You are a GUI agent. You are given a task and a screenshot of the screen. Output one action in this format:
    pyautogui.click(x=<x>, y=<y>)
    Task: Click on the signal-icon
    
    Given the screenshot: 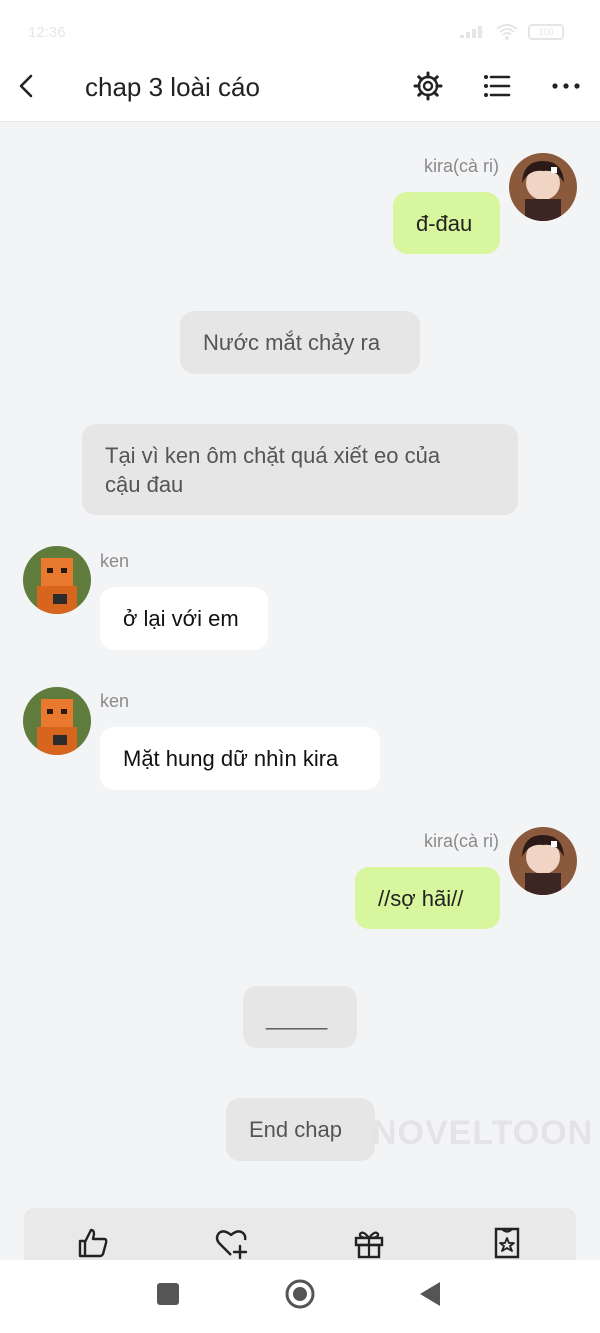 What is the action you would take?
    pyautogui.click(x=473, y=32)
    